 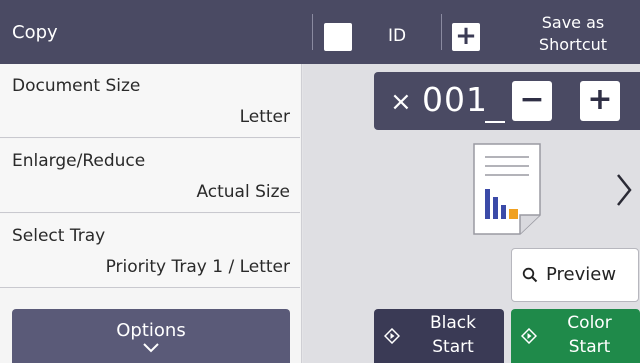 What do you see at coordinates (243, 192) in the screenshot?
I see `setting-value: Actual Size` at bounding box center [243, 192].